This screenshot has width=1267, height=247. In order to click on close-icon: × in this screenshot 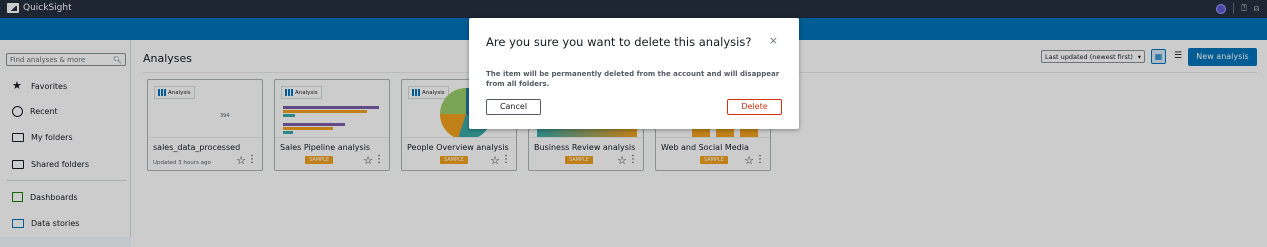, I will do `click(773, 40)`.